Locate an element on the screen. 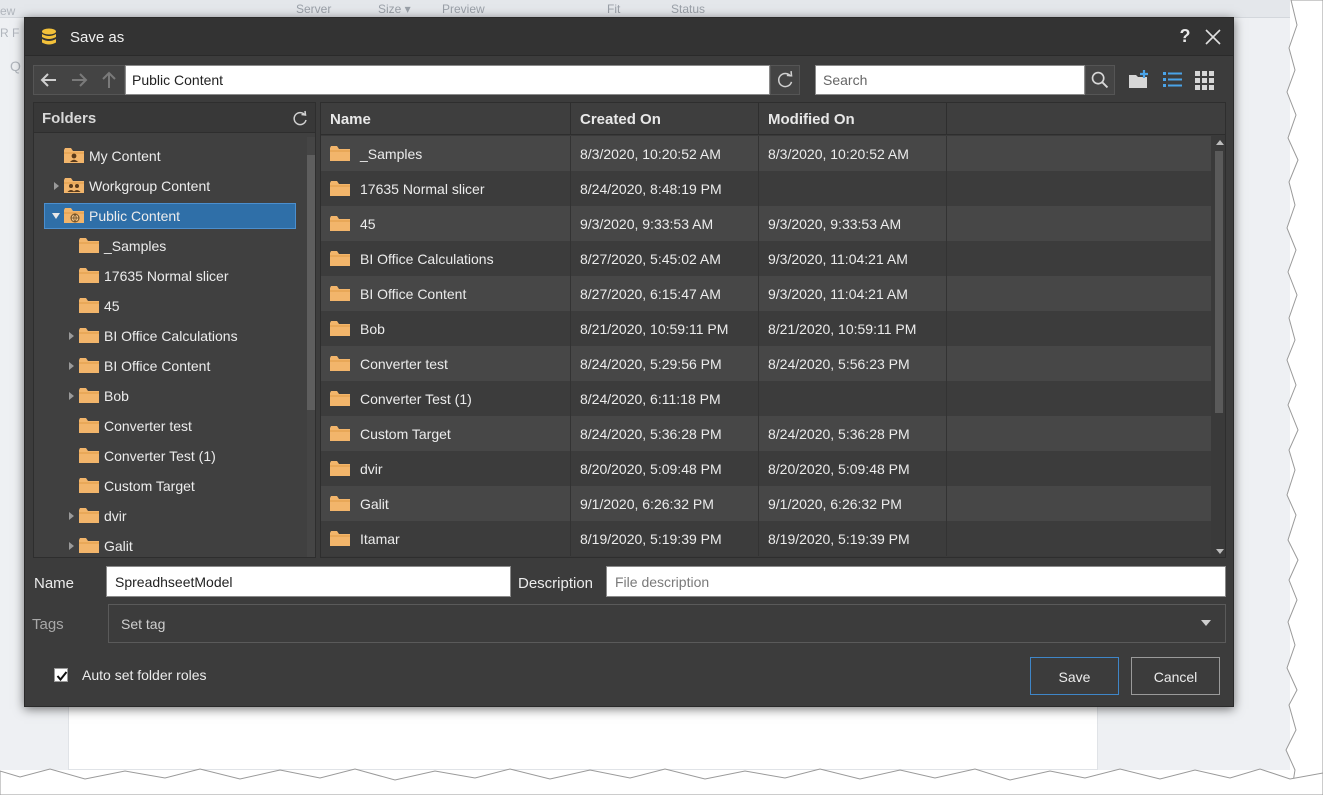  folder-tree-item: 17635 Normal slicer is located at coordinates (171, 276).